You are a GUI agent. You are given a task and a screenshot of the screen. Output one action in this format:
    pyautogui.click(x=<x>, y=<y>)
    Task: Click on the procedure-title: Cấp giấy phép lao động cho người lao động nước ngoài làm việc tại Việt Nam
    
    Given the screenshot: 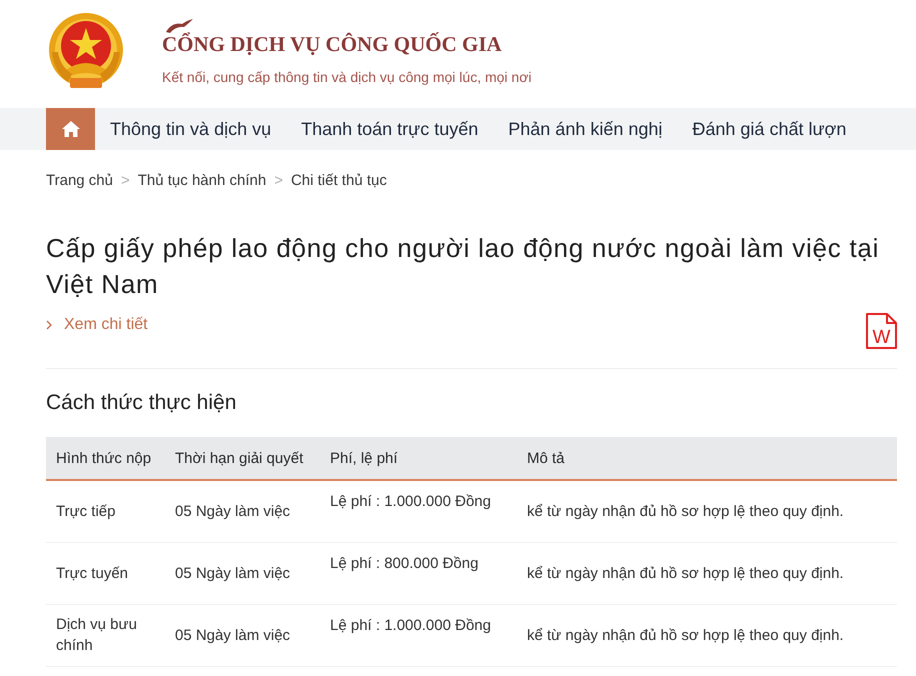 What is the action you would take?
    pyautogui.click(x=463, y=266)
    